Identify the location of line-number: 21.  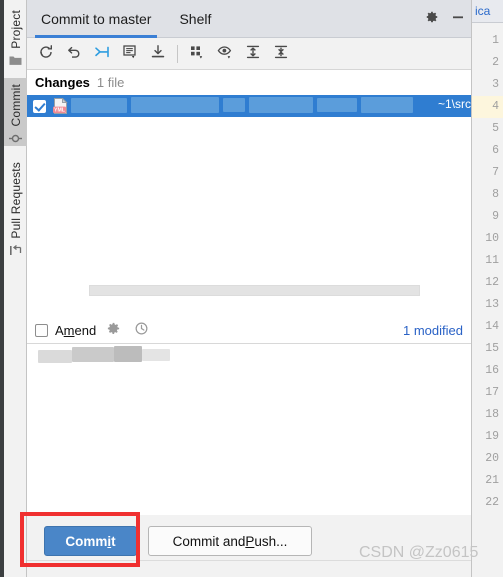
(492, 480).